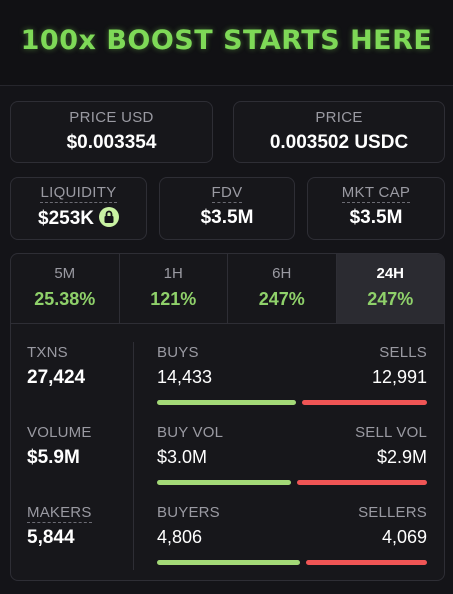 The width and height of the screenshot is (453, 594). I want to click on sellers-bar, so click(366, 562).